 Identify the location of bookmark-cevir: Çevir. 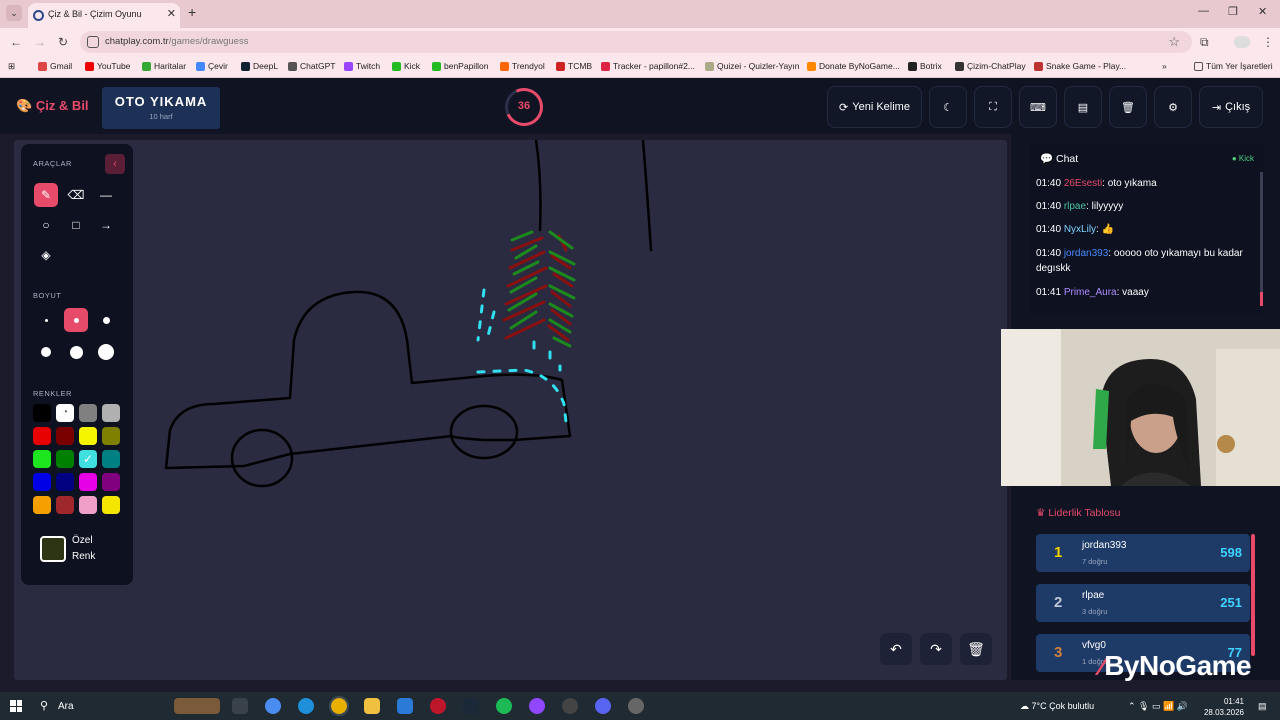
(212, 66).